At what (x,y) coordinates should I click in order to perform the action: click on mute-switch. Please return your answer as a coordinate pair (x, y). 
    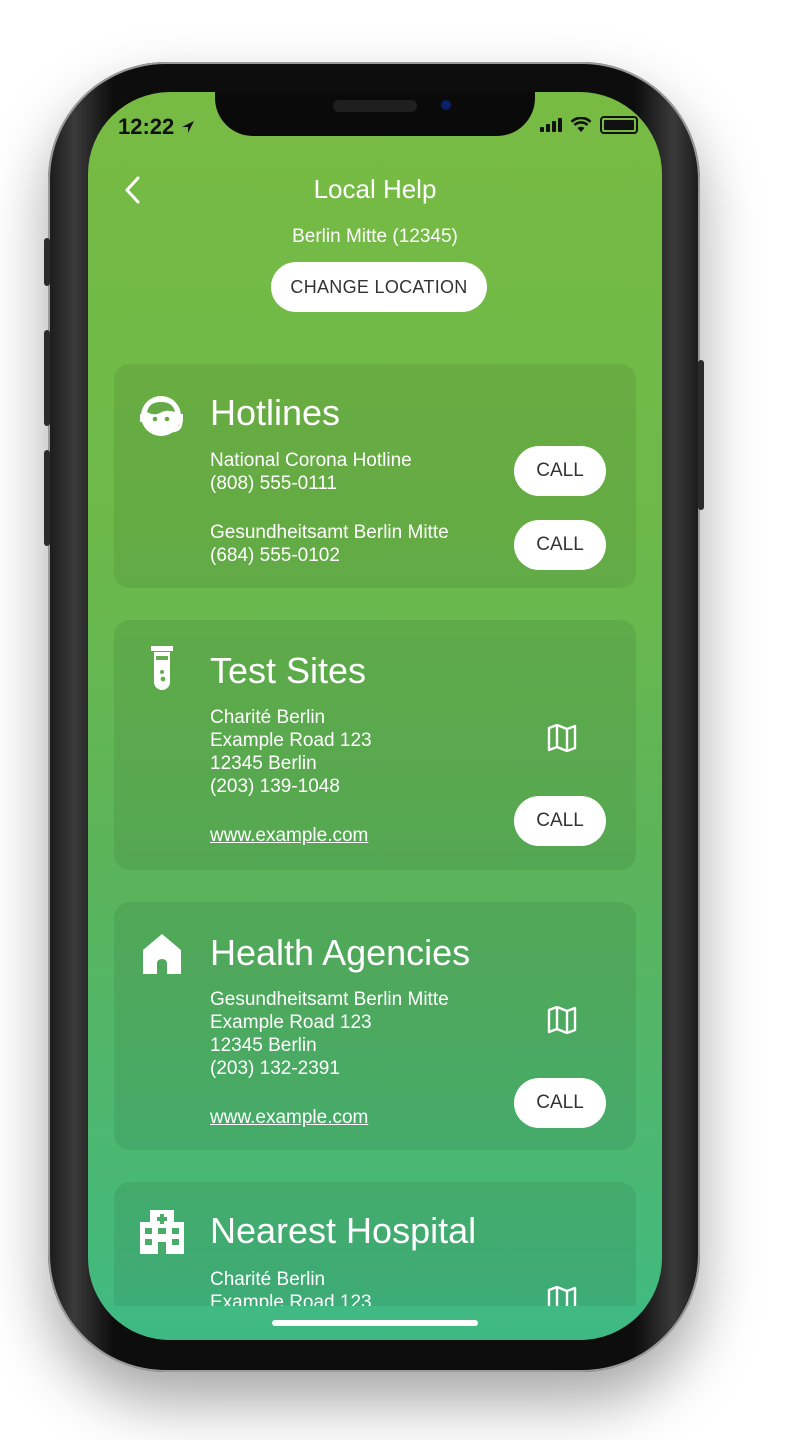
    Looking at the image, I should click on (47, 262).